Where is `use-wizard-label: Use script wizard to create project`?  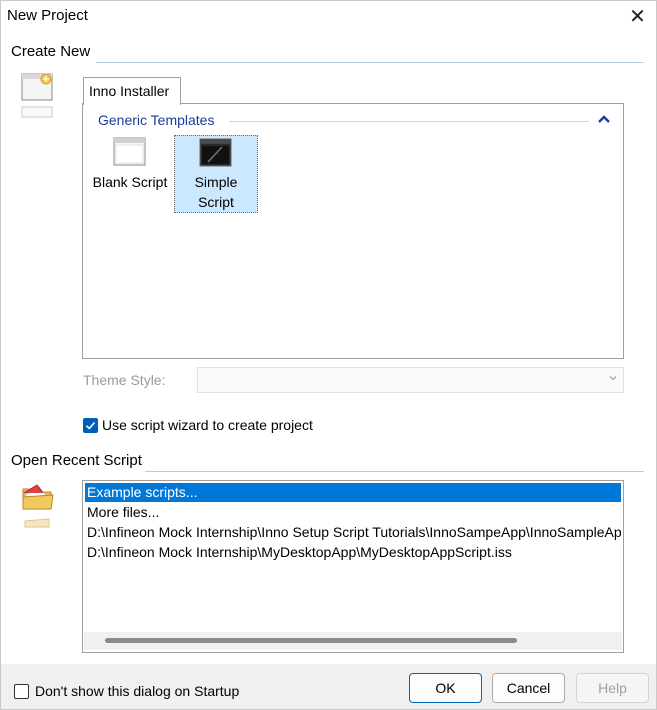
use-wizard-label: Use script wizard to create project is located at coordinates (207, 425).